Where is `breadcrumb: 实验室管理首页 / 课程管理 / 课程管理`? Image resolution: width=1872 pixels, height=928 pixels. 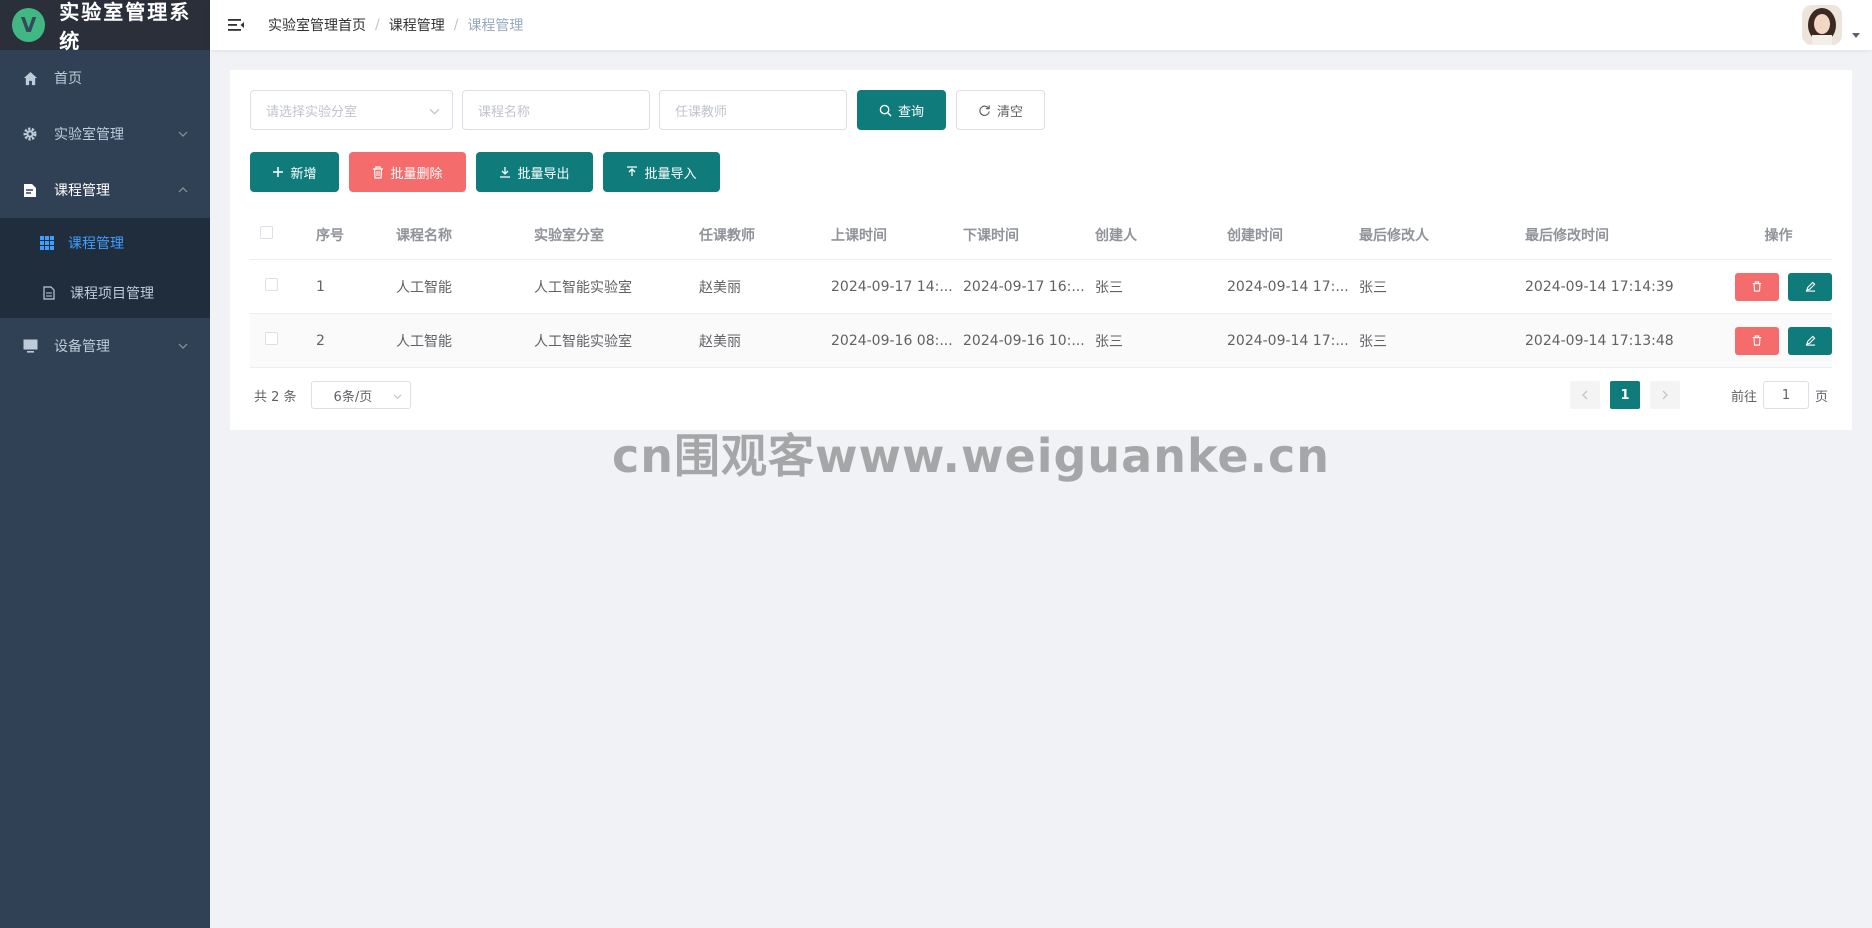 breadcrumb: 实验室管理首页 / 课程管理 / 课程管理 is located at coordinates (395, 25).